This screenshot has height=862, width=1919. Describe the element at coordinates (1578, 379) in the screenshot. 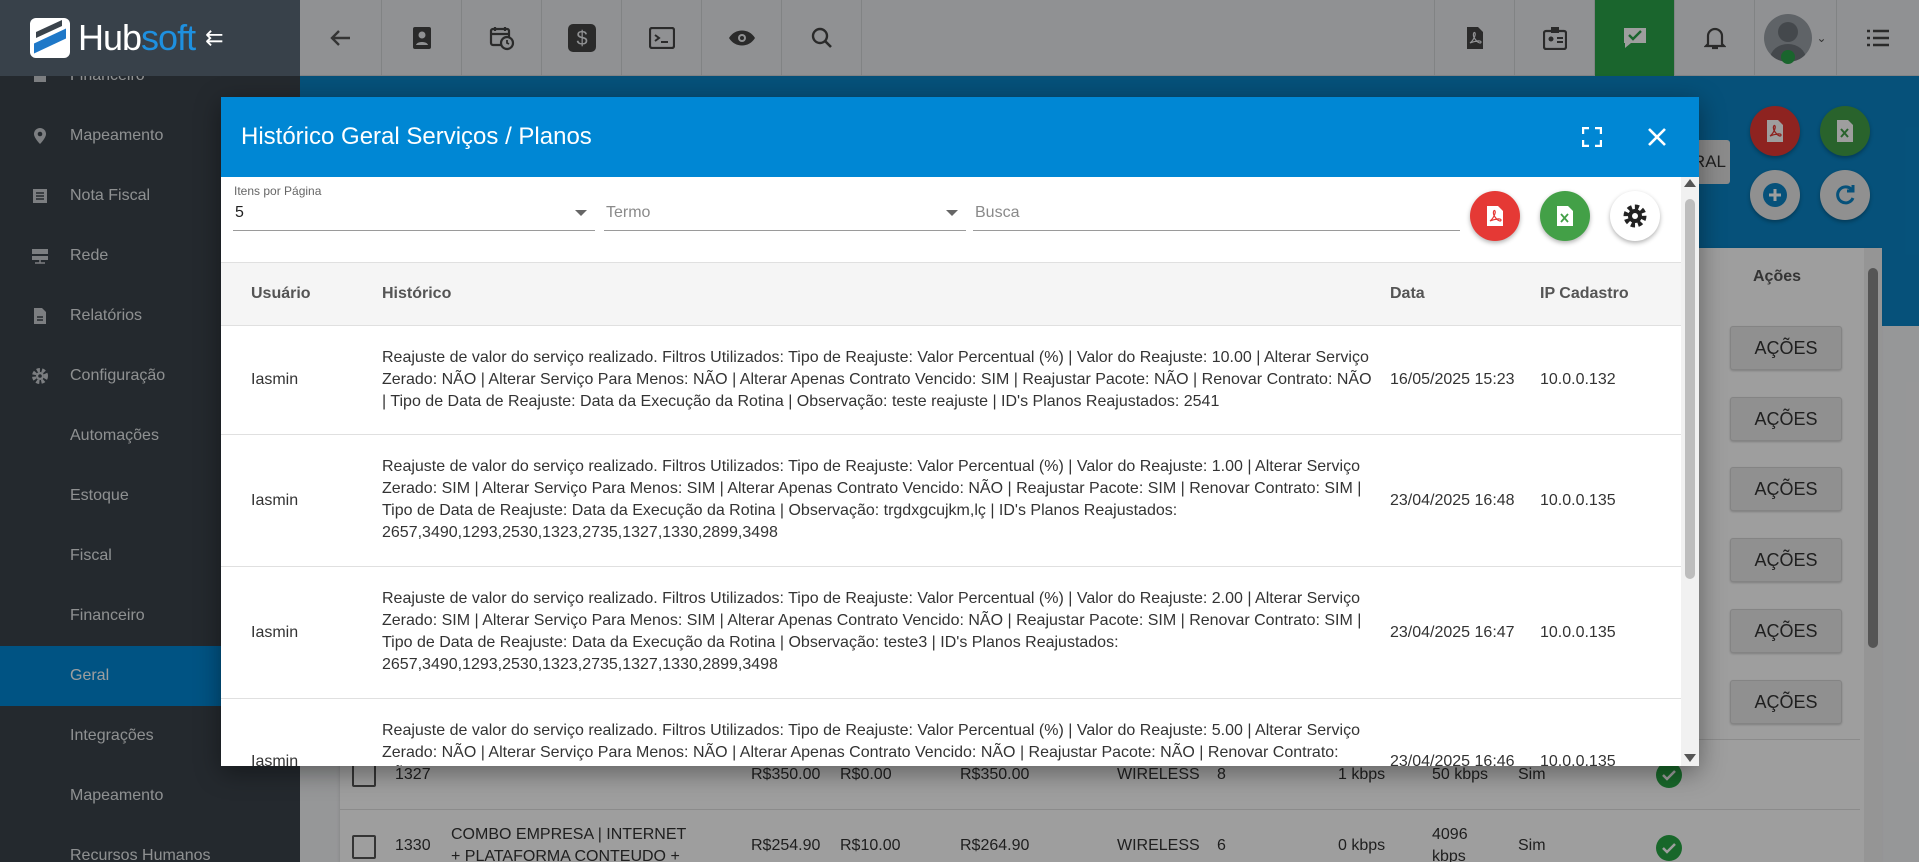

I see `row-ip: 10.0.0.132` at that location.